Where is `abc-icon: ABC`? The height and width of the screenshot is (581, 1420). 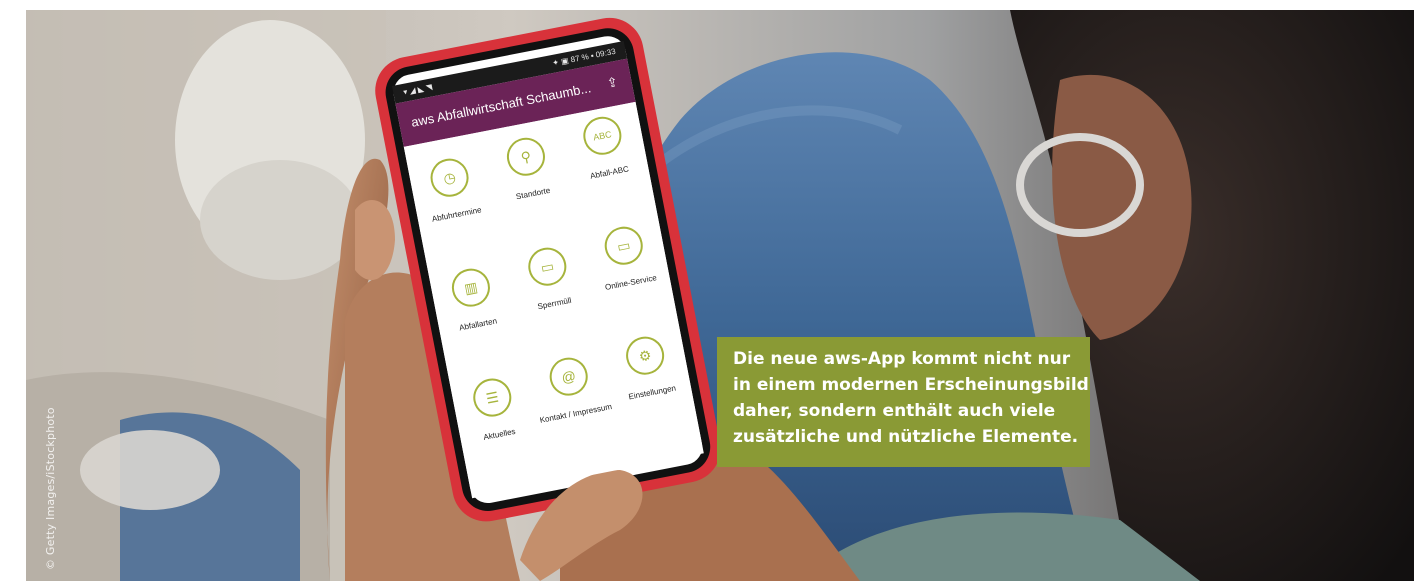
abc-icon: ABC is located at coordinates (602, 136).